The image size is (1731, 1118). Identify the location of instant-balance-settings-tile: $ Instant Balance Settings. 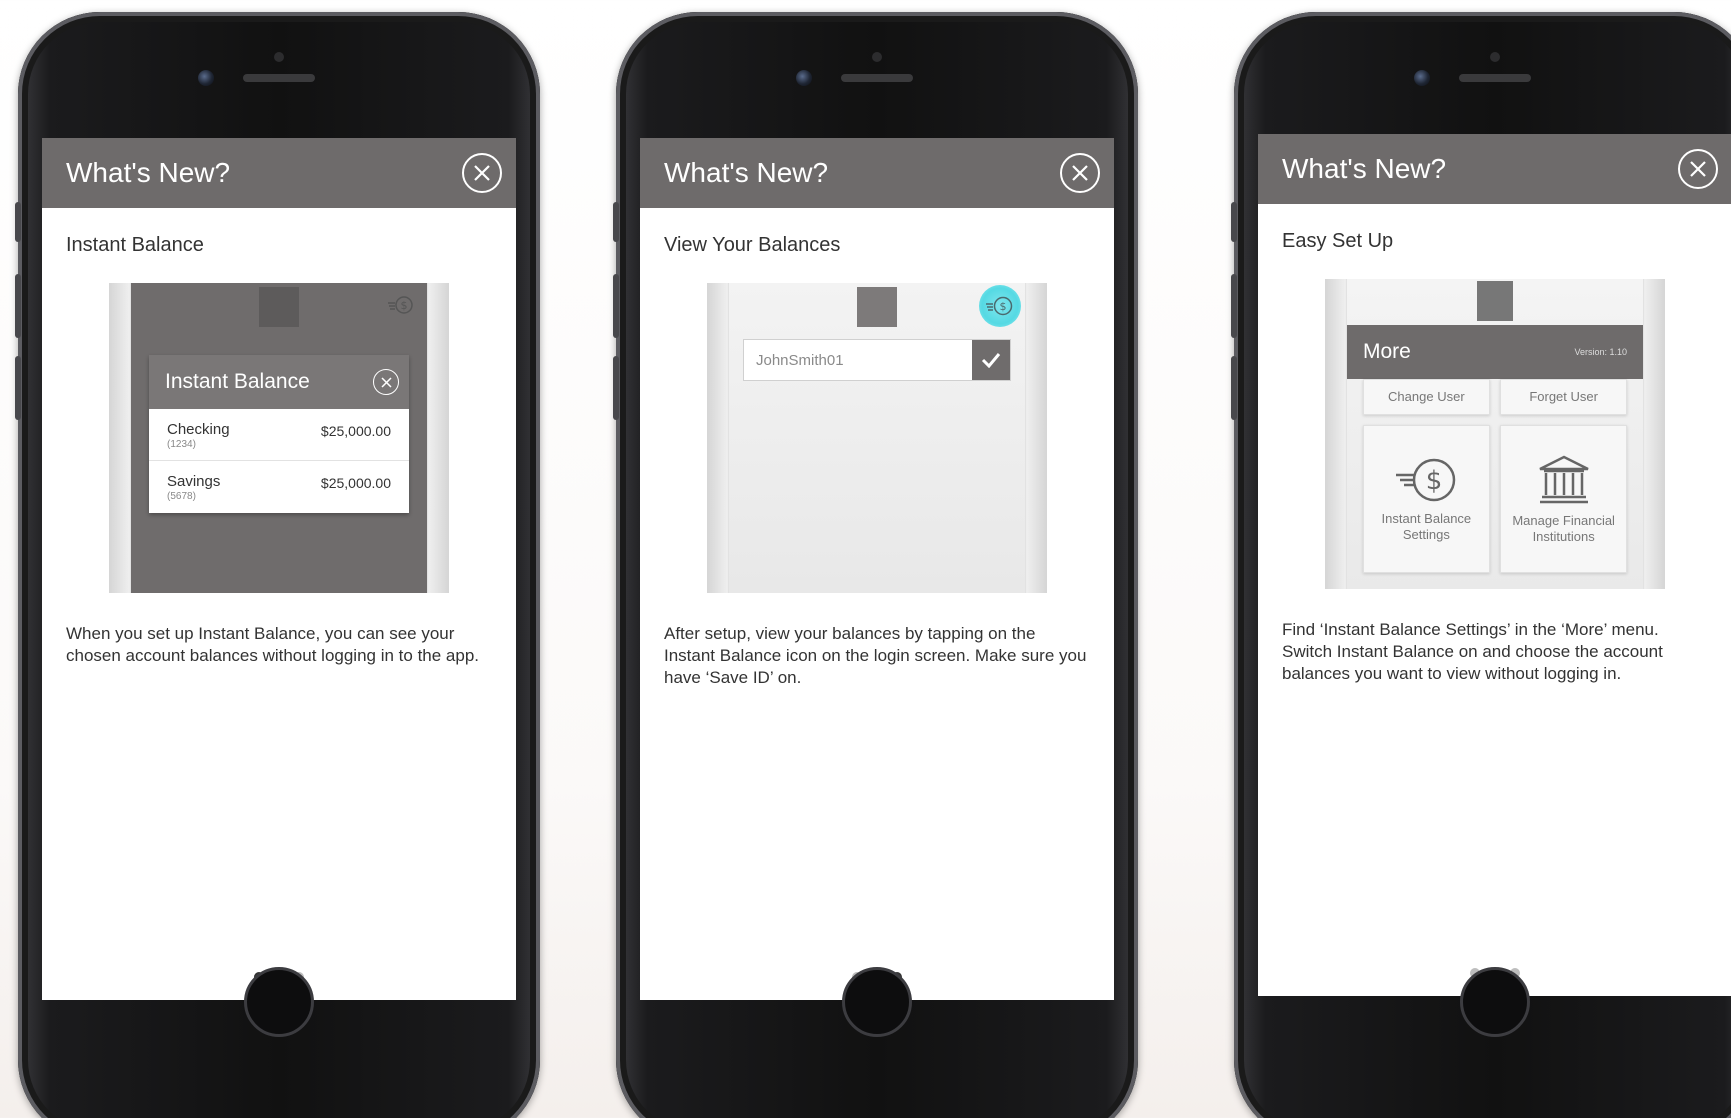
(1426, 499).